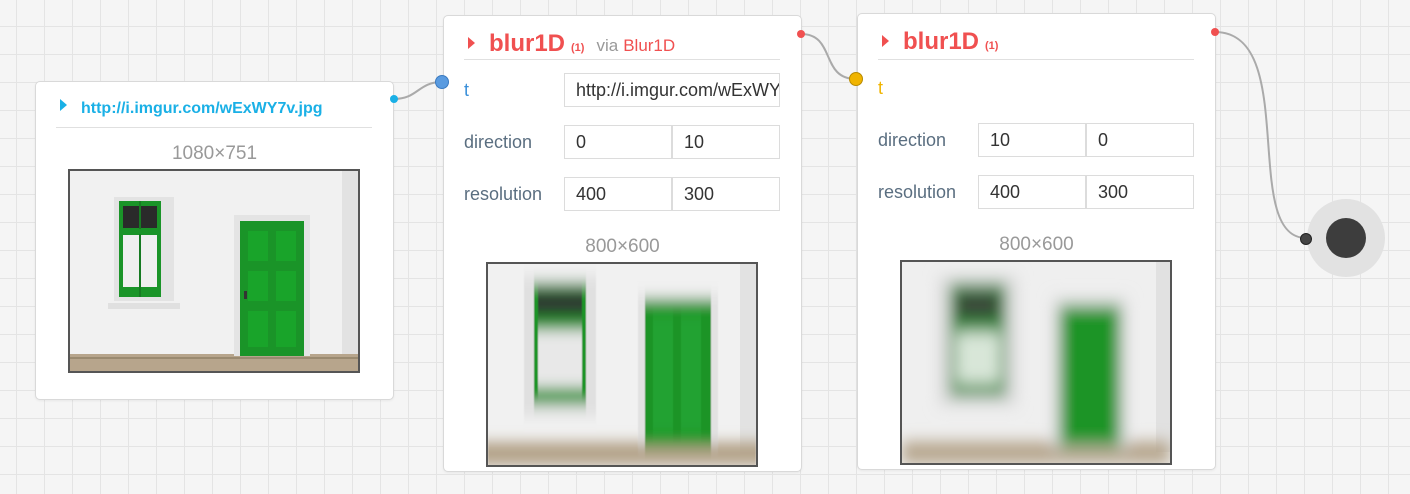 The width and height of the screenshot is (1410, 494). I want to click on source-url-title: http://i.imgur.com/wExWY7v.jpg, so click(202, 108).